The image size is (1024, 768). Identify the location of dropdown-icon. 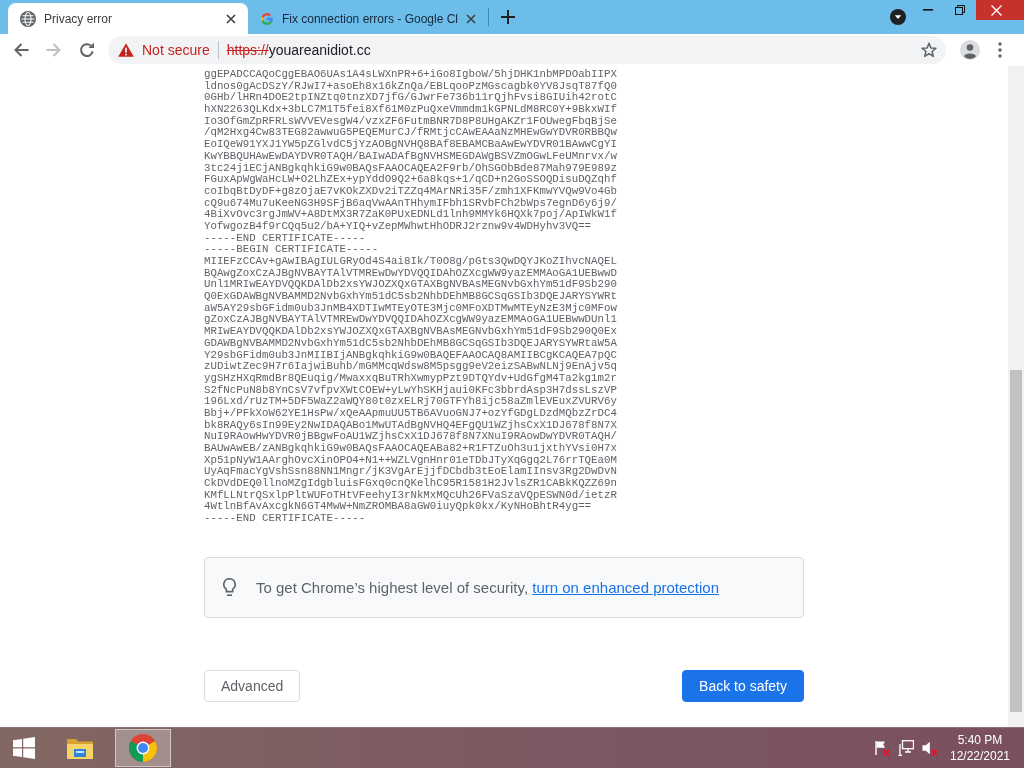
(898, 17).